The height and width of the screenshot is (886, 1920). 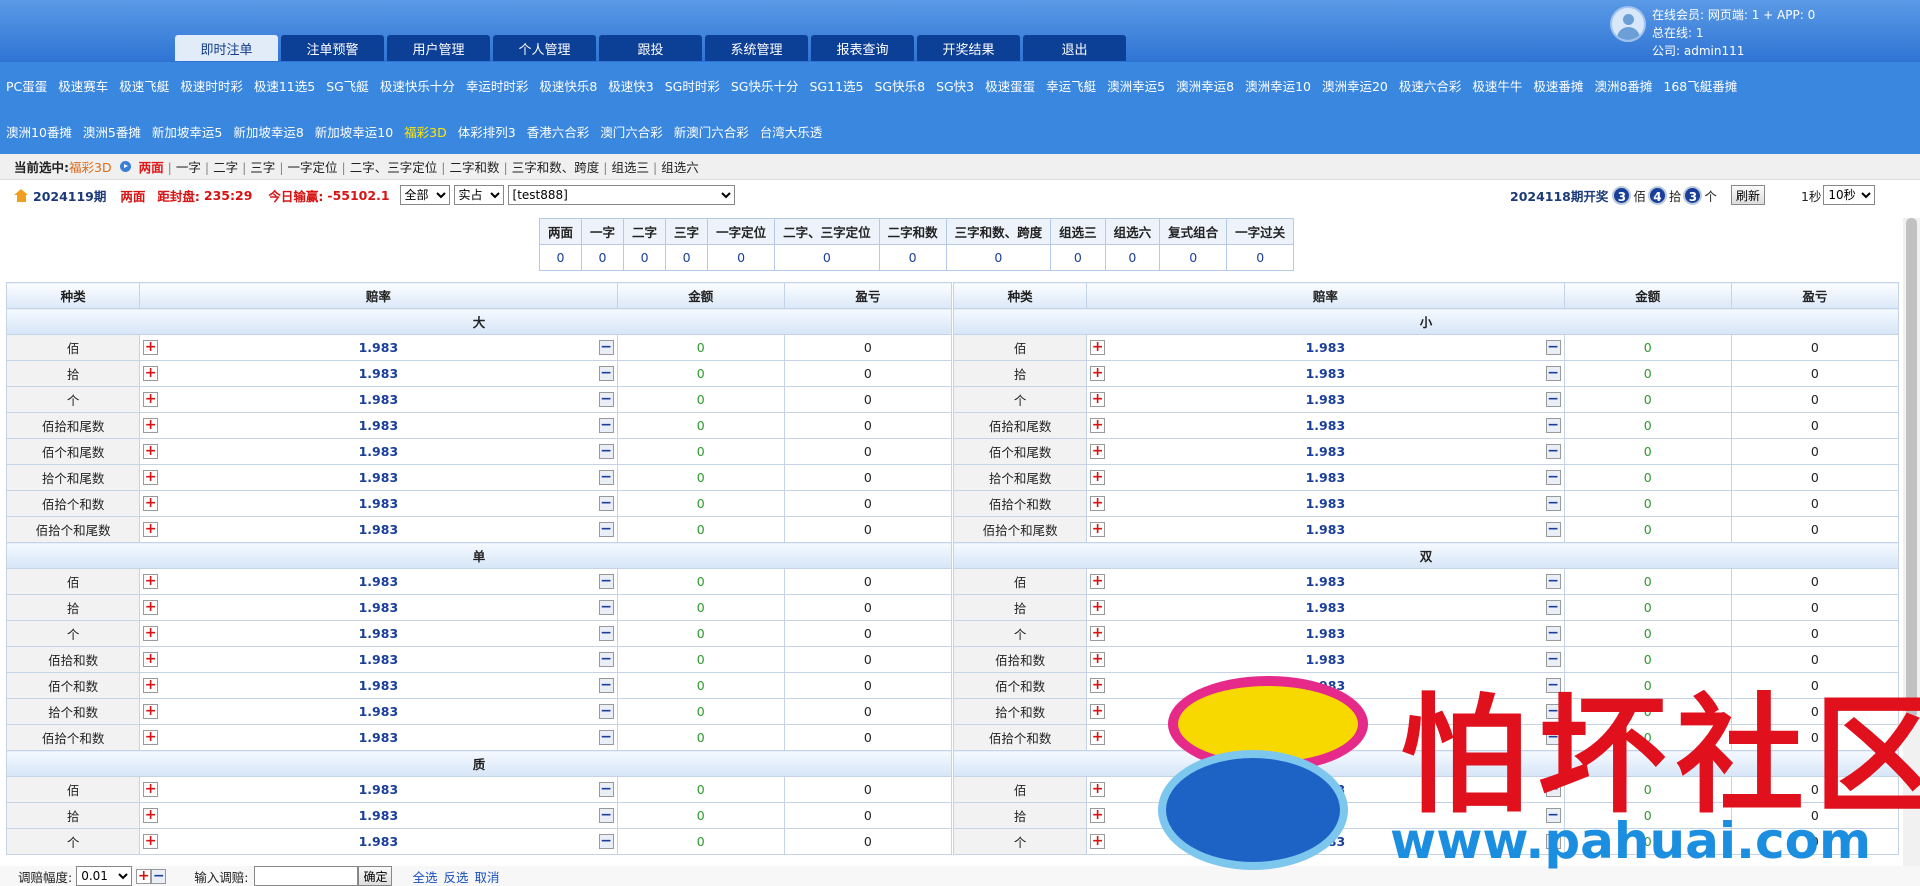 I want to click on bet-type-link: 二字, so click(x=225, y=167).